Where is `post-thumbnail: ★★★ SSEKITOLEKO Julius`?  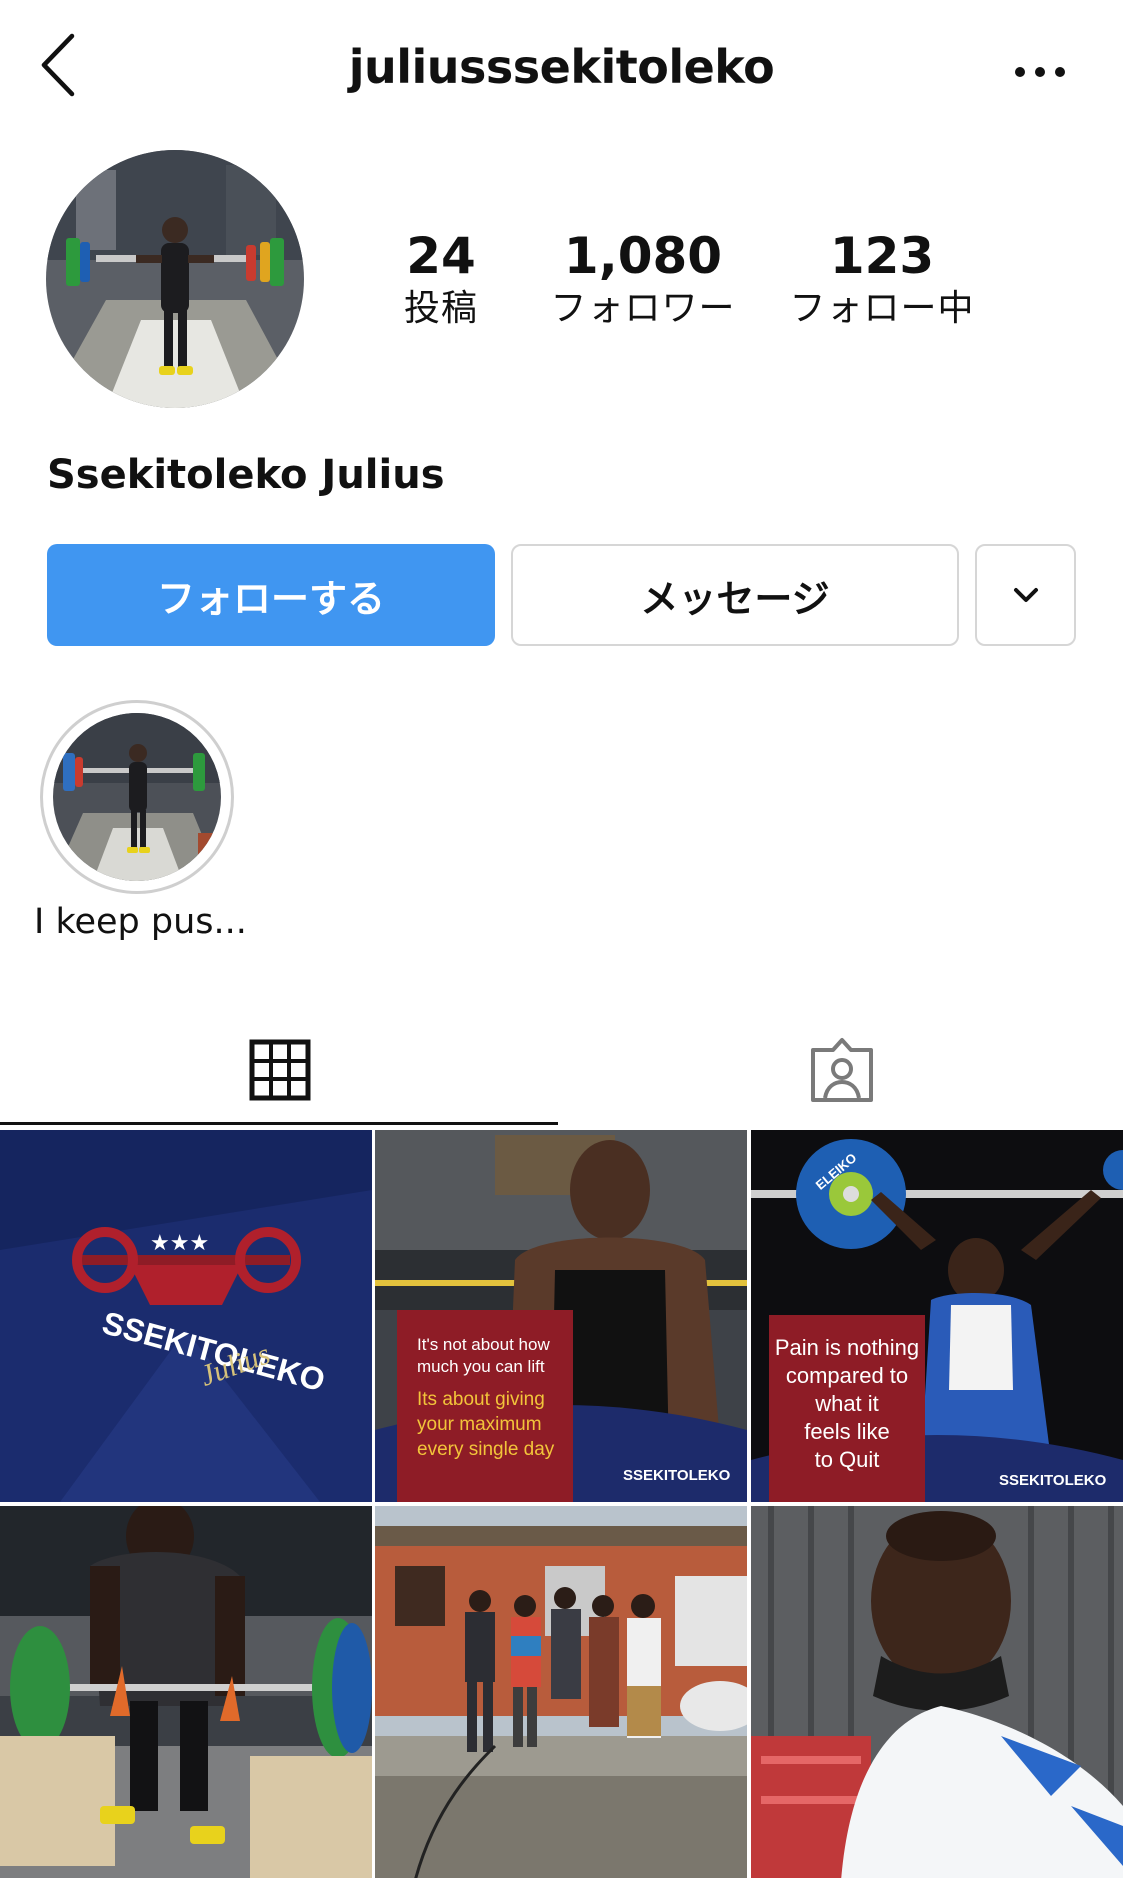
post-thumbnail: ★★★ SSEKITOLEKO Julius is located at coordinates (186, 1316).